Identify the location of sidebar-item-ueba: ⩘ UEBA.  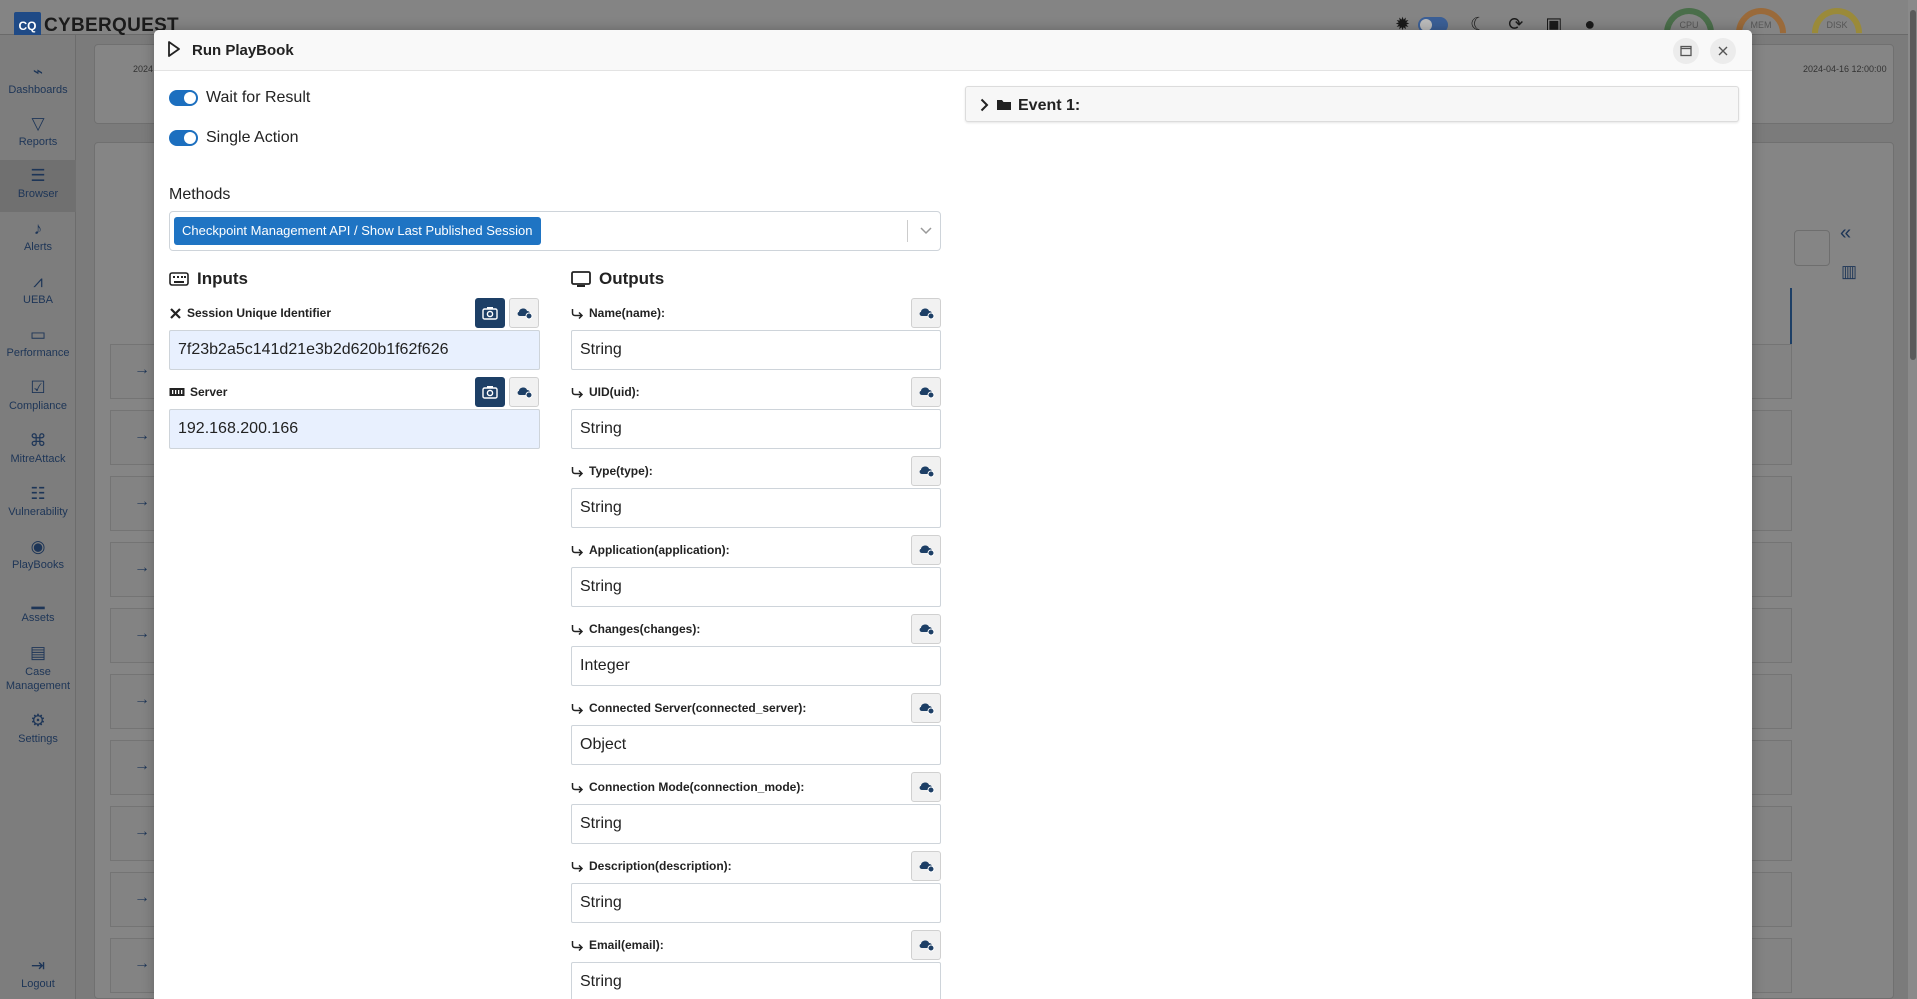
(38, 289).